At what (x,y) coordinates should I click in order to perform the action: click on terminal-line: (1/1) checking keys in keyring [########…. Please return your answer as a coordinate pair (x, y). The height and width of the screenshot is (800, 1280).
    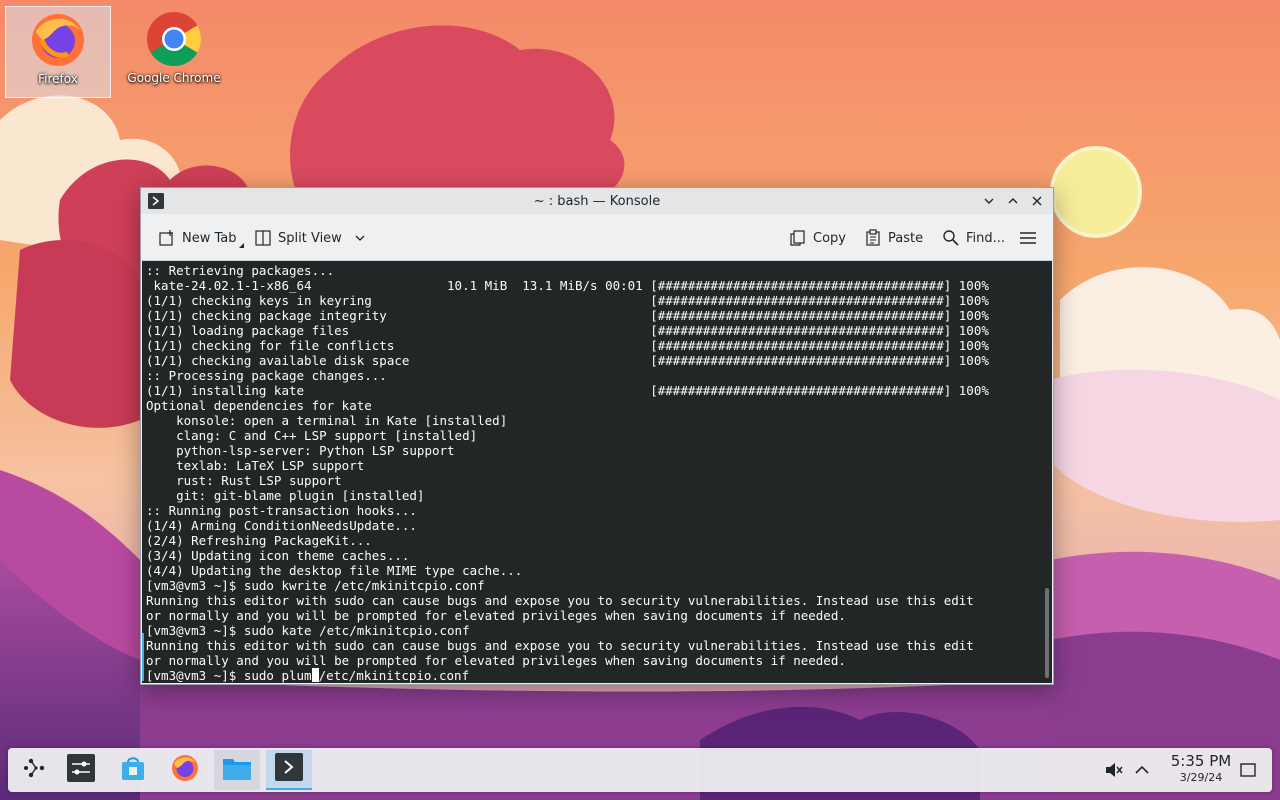
    Looking at the image, I should click on (567, 300).